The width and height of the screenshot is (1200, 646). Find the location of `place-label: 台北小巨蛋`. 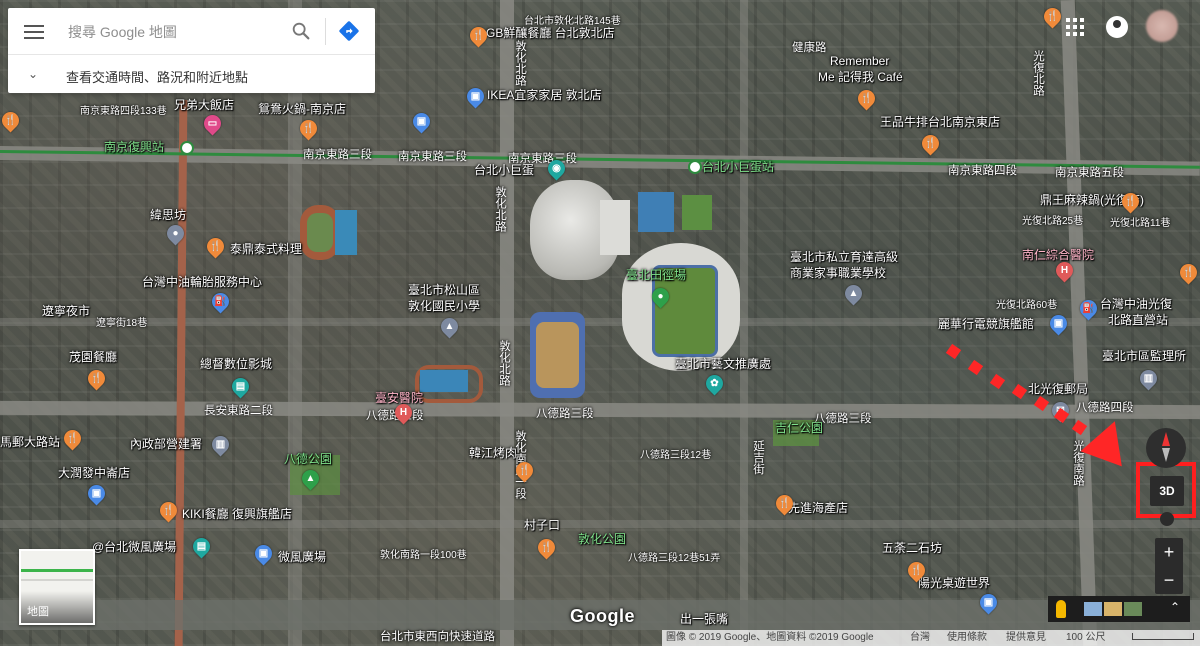

place-label: 台北小巨蛋 is located at coordinates (504, 170).